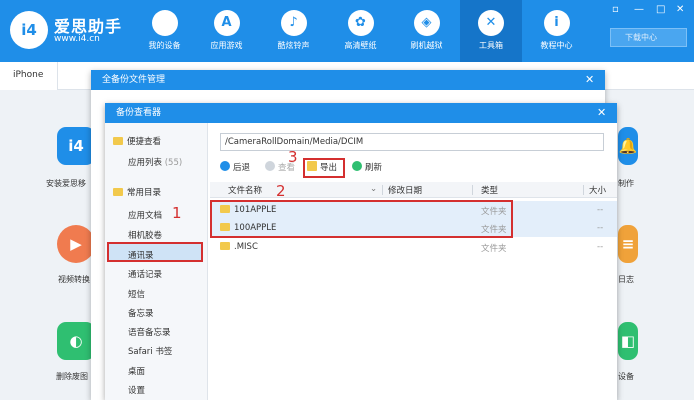  I want to click on nav-apps-games: A 应用游戏, so click(226, 31).